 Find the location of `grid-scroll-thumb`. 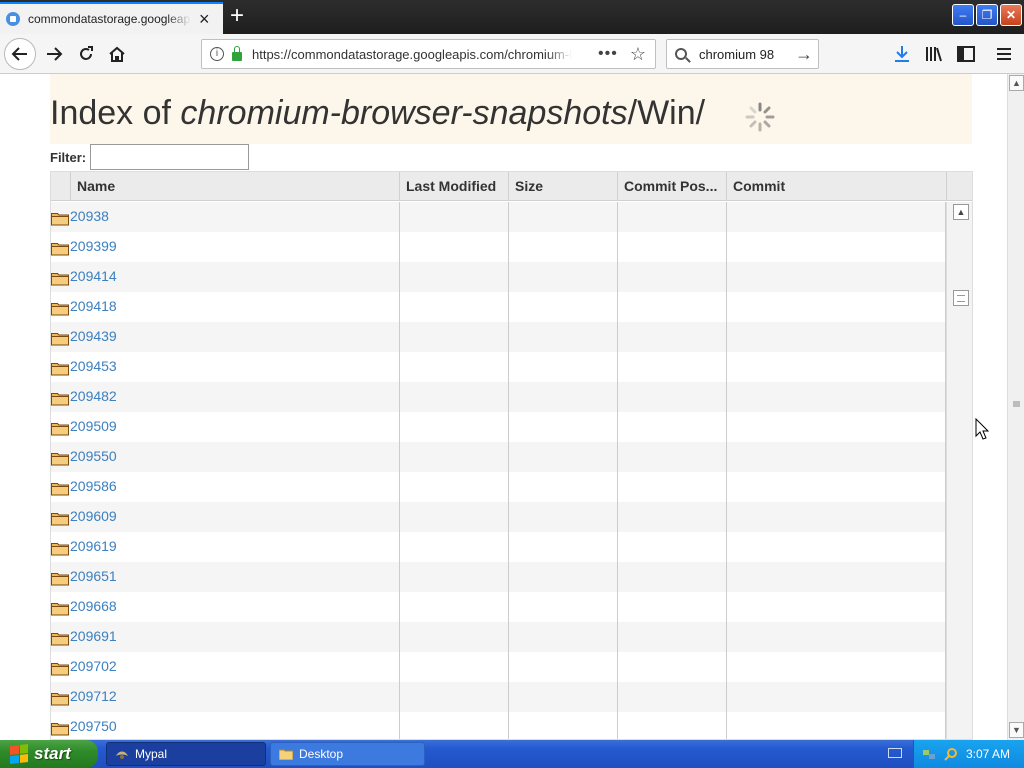

grid-scroll-thumb is located at coordinates (961, 298).